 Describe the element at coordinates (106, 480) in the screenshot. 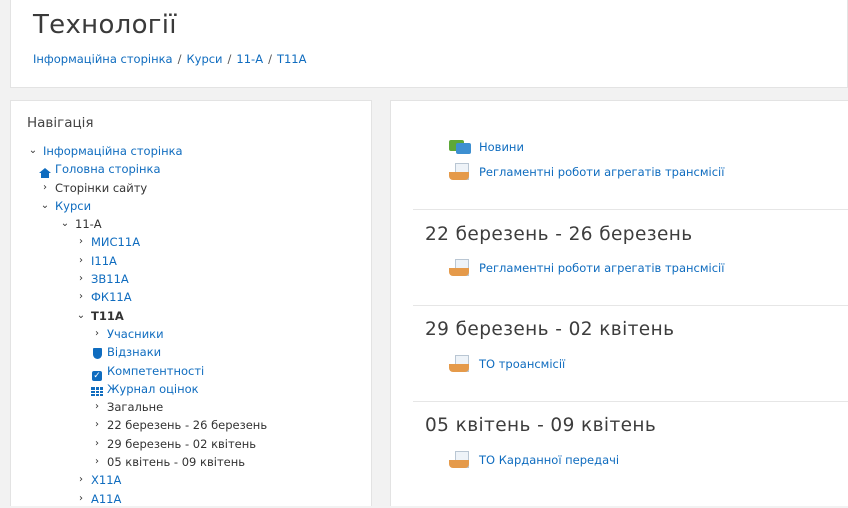

I see `nav-item-label: Х11А` at that location.